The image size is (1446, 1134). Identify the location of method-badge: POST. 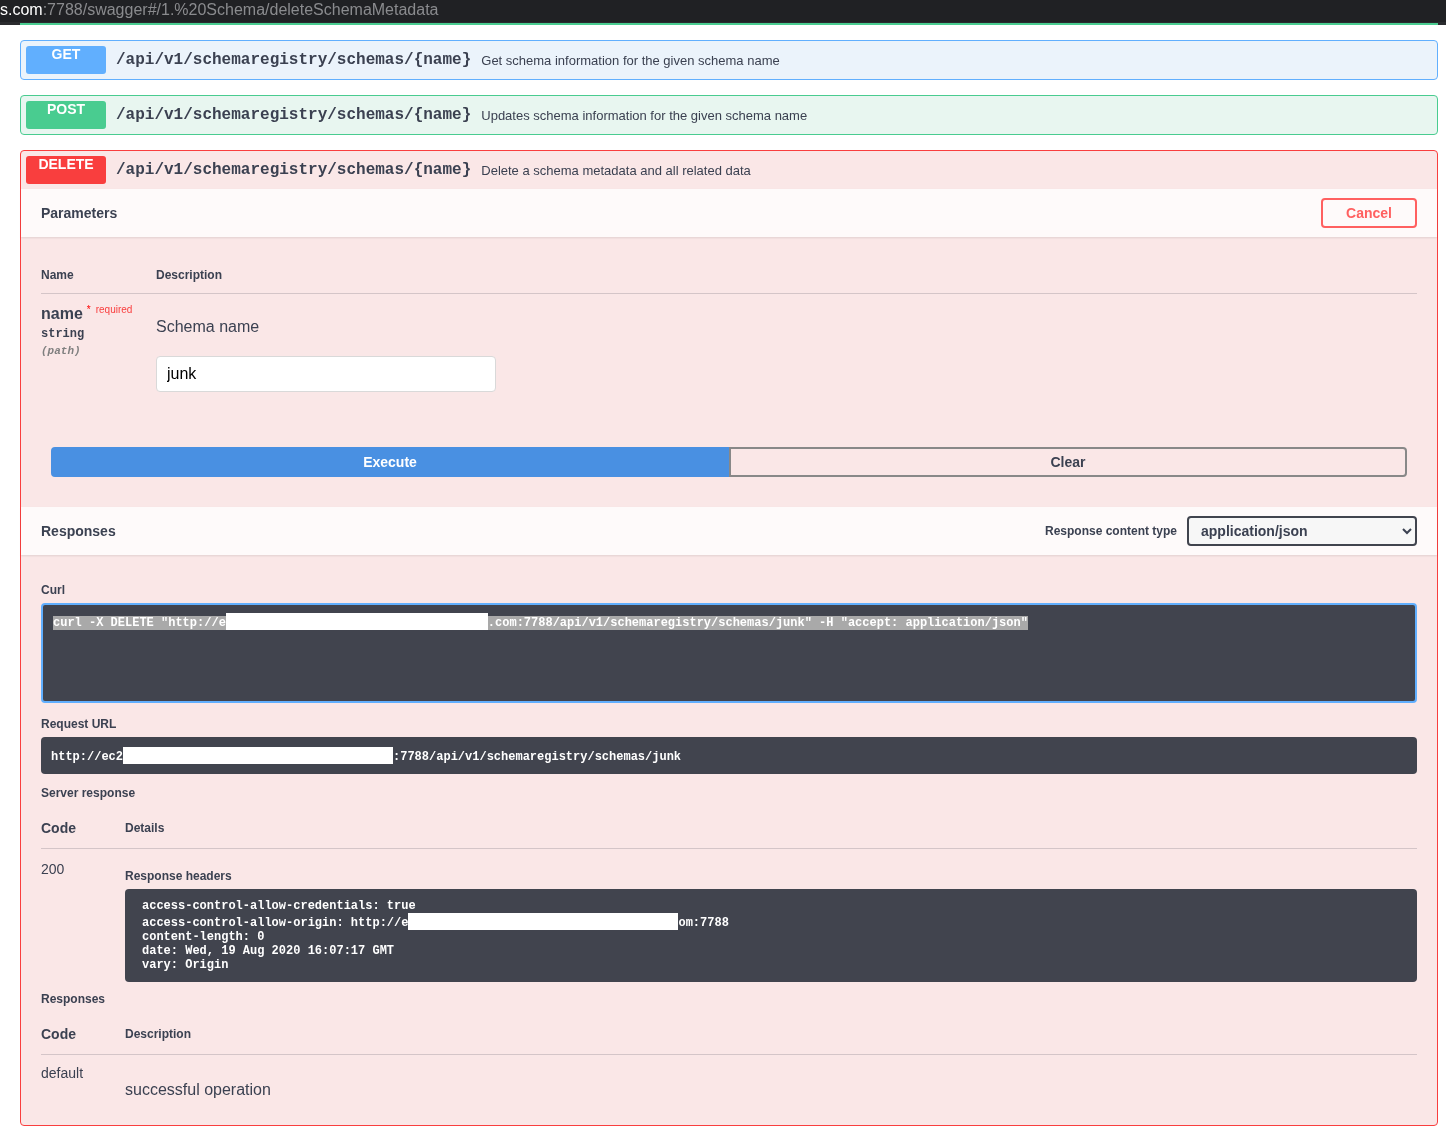
(66, 115).